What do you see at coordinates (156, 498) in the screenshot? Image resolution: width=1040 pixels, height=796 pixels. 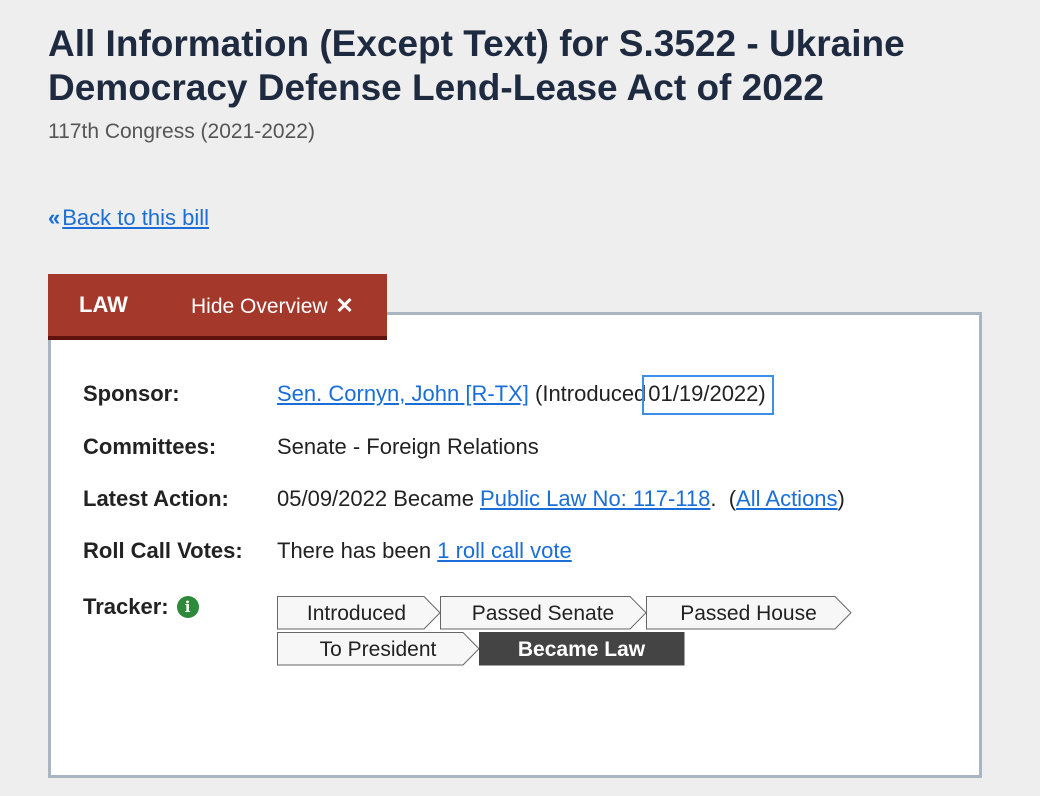 I see `latest-action-label: Latest Action:` at bounding box center [156, 498].